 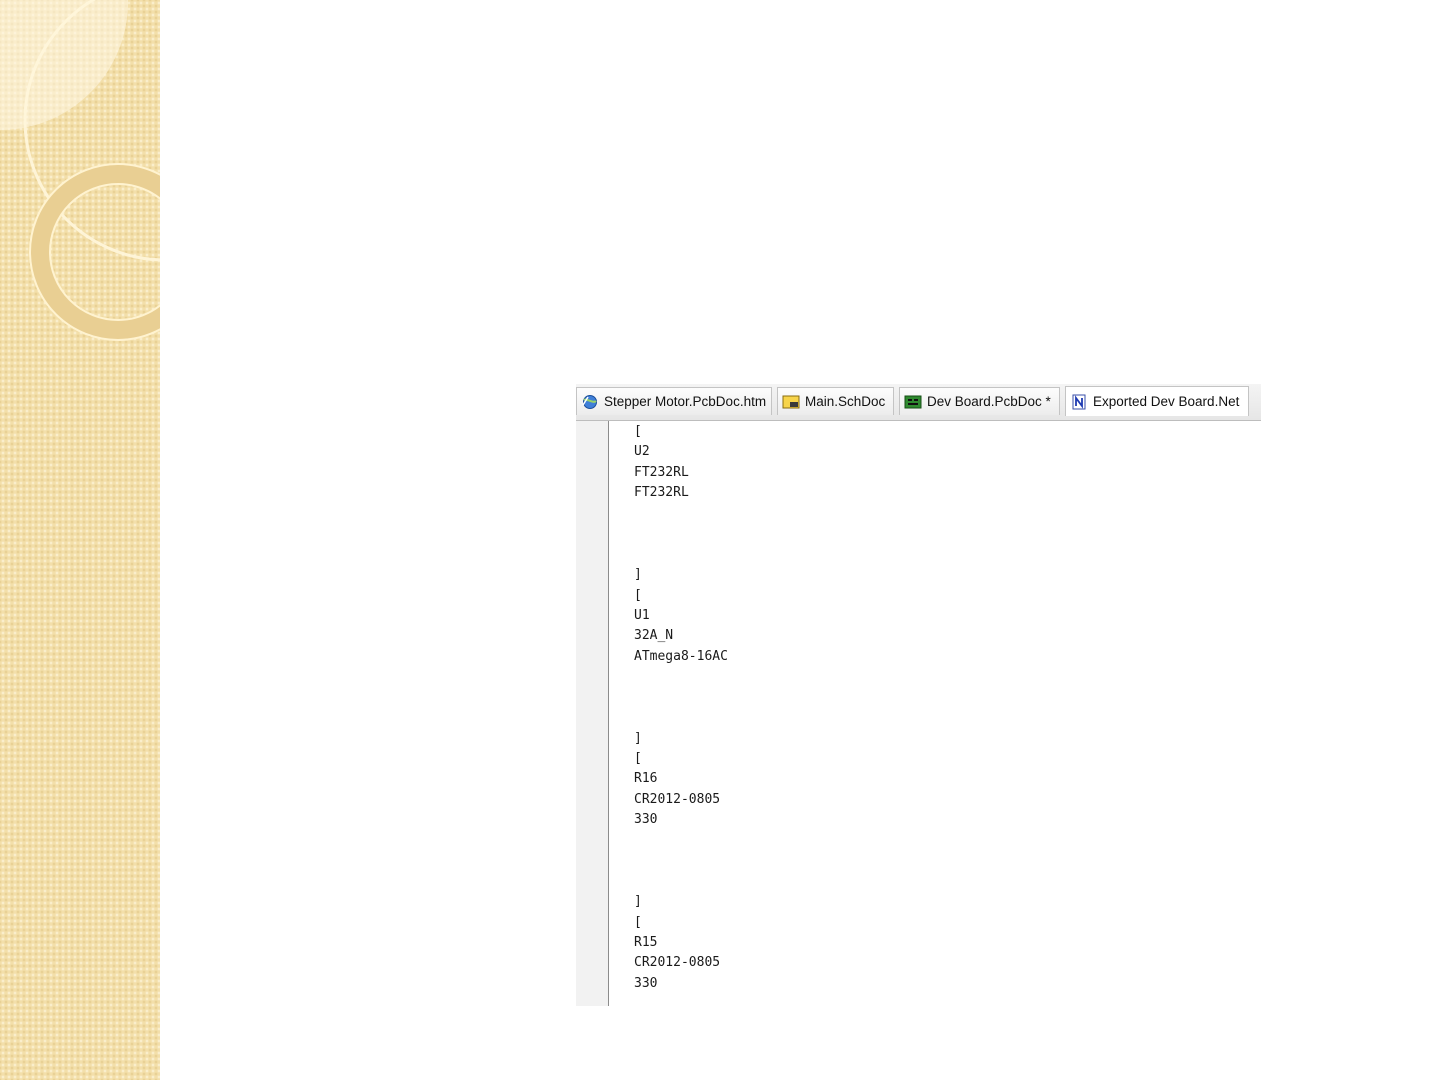 I want to click on tab-main-schdoc: Main.SchDoc, so click(x=835, y=401).